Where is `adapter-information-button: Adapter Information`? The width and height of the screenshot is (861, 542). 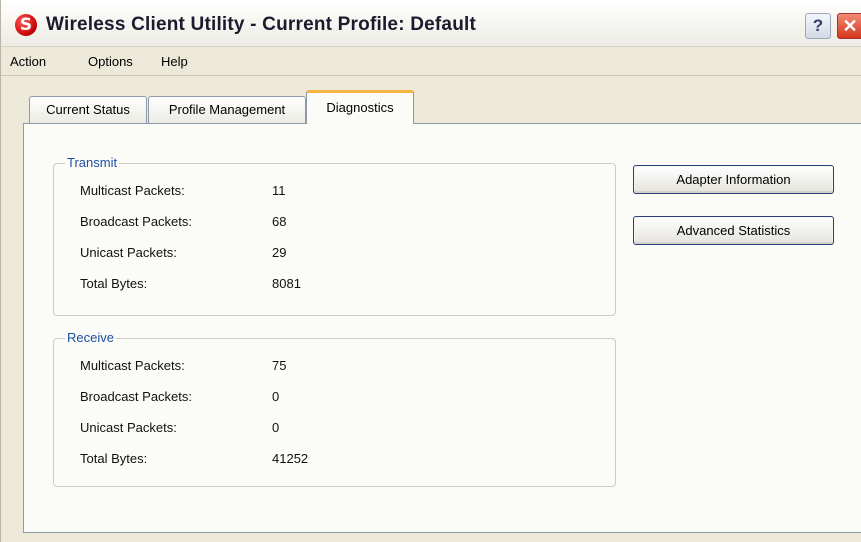 adapter-information-button: Adapter Information is located at coordinates (733, 179).